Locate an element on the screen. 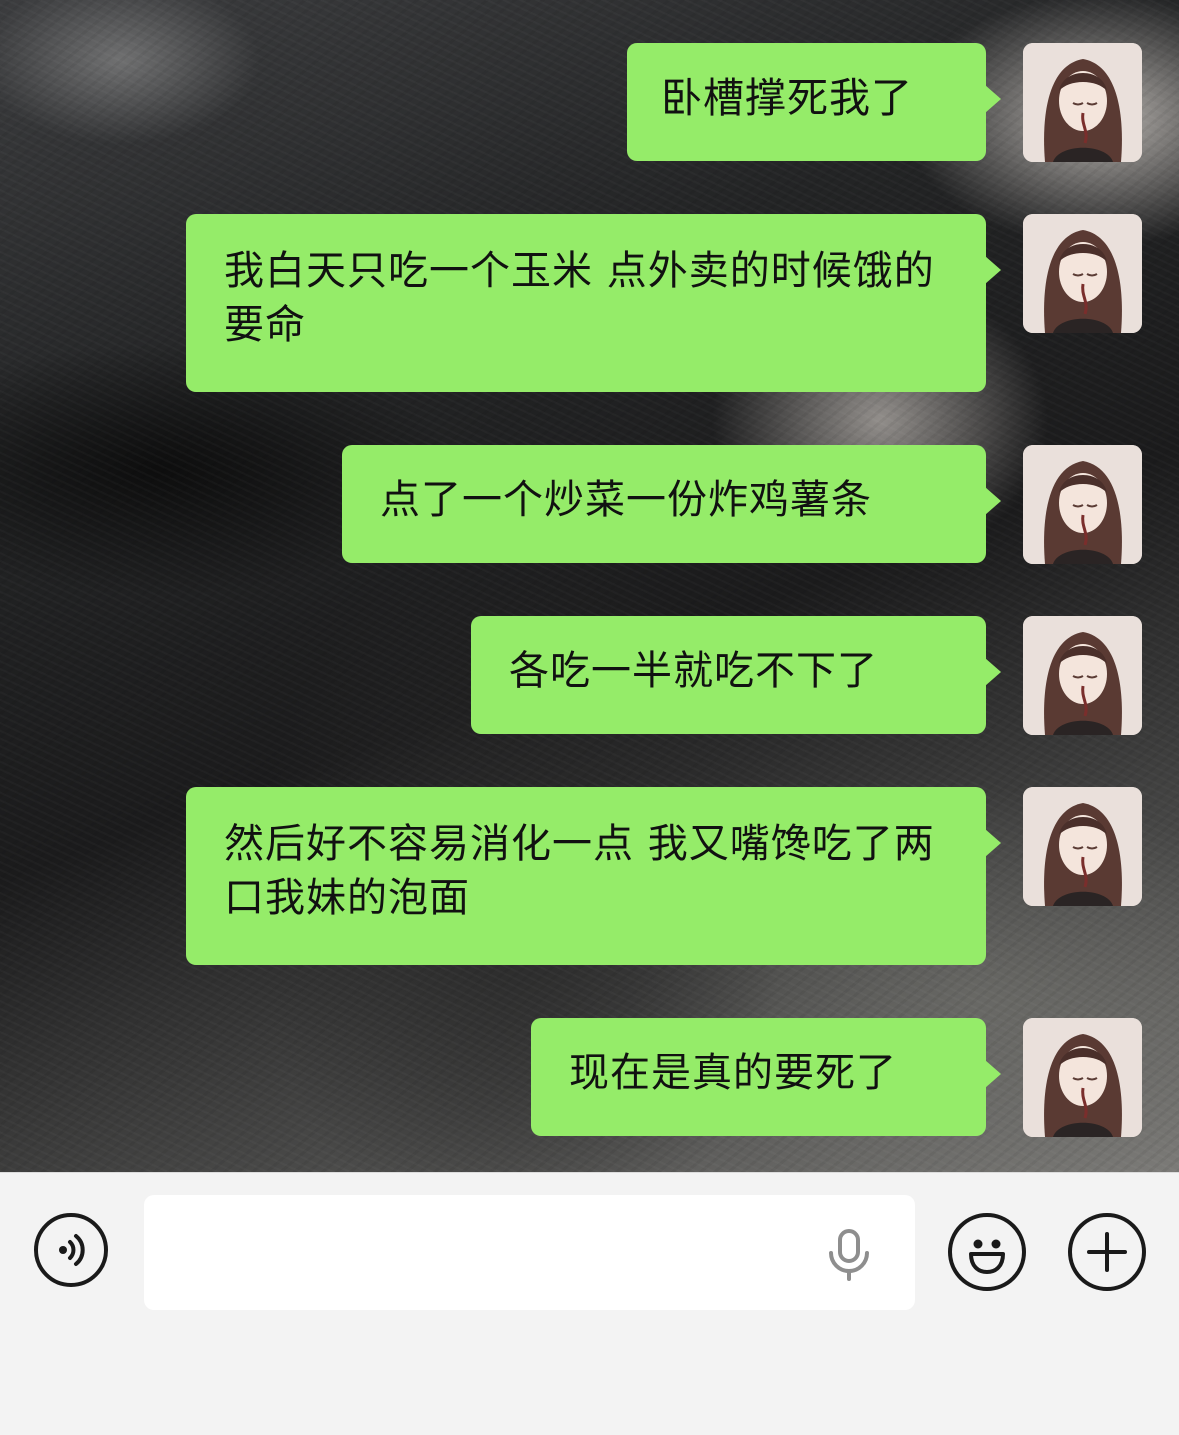 The image size is (1179, 1435). message-bubble-2: 我白天只吃一个玉米 点外卖的时候饿的要命 is located at coordinates (593, 303).